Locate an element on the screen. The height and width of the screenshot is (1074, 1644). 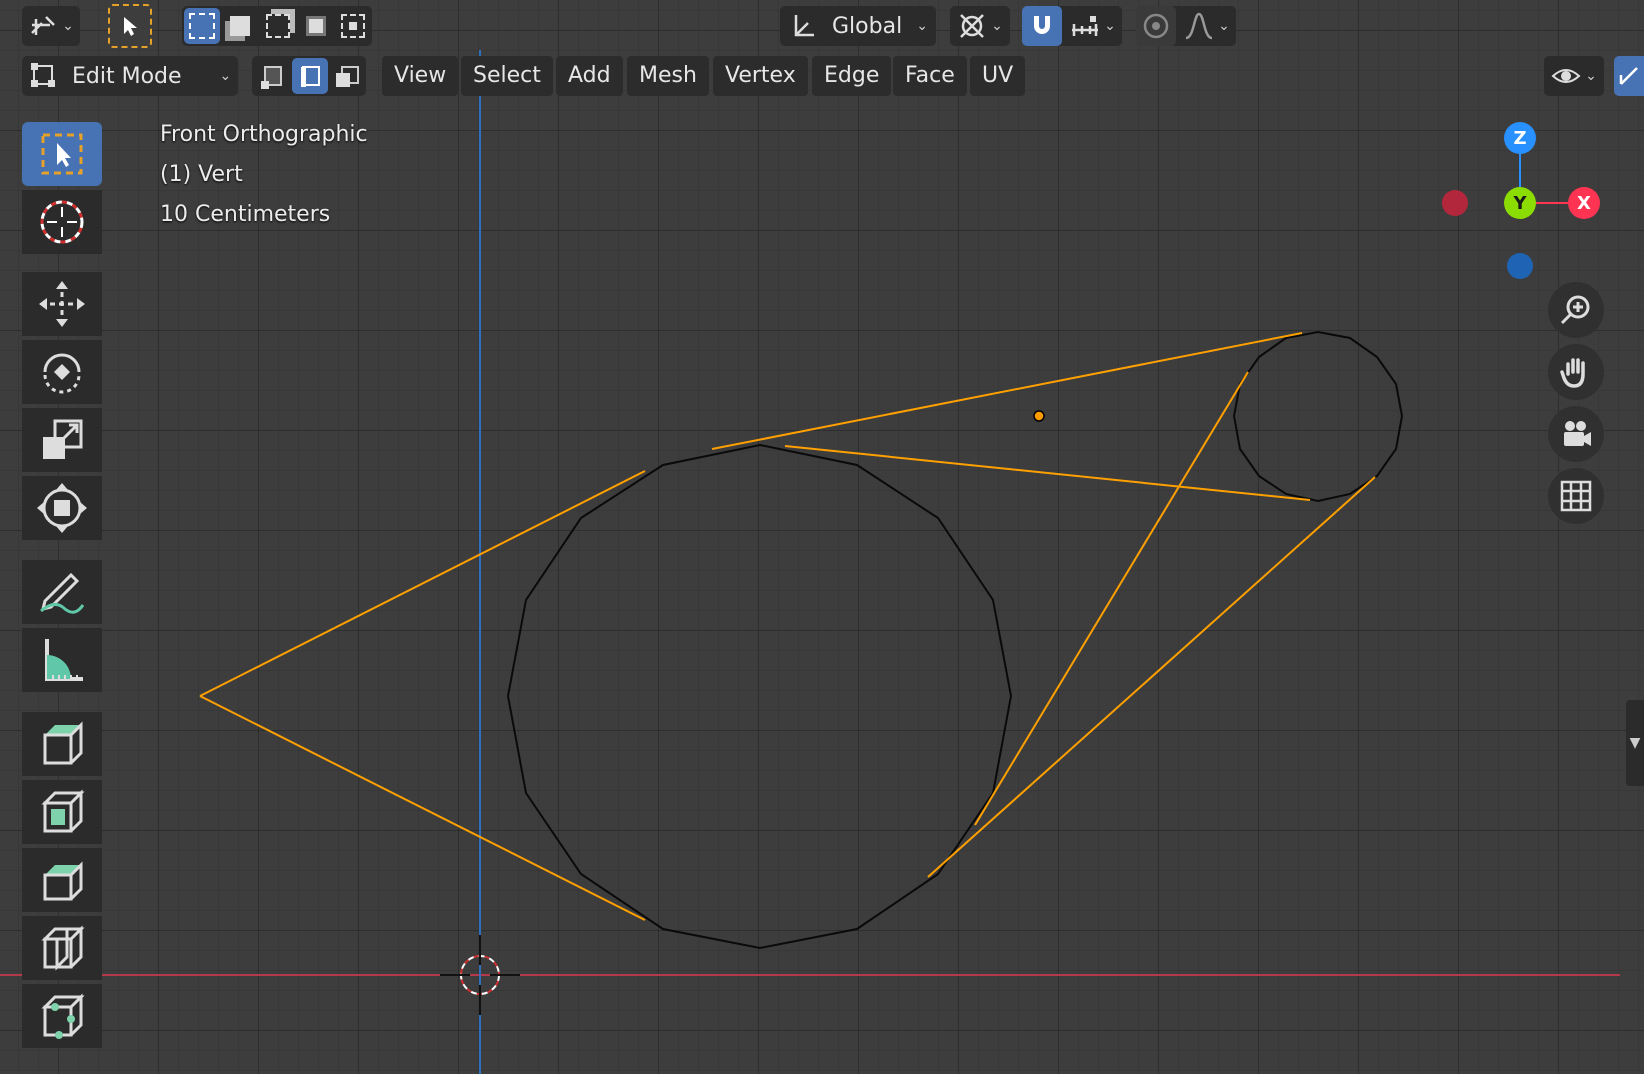
move-tool is located at coordinates (62, 304).